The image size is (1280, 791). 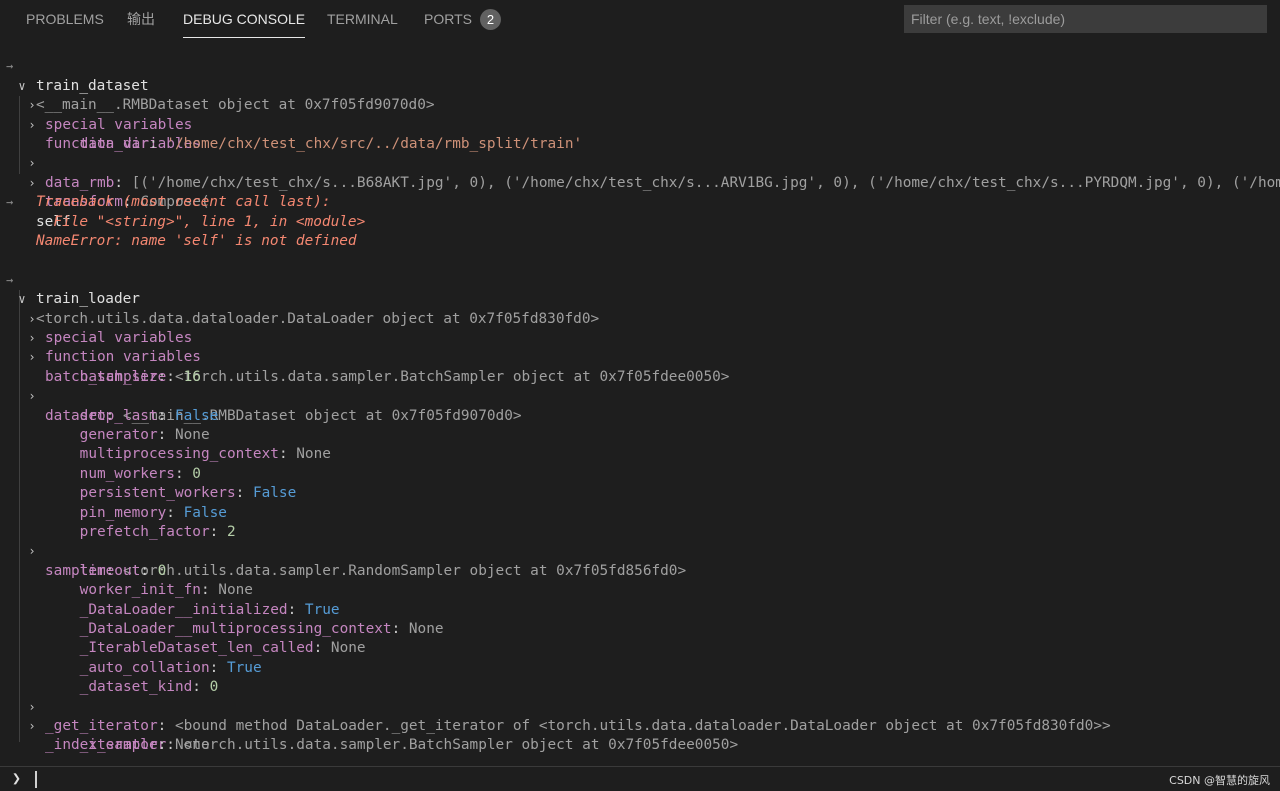 I want to click on variable-value: False, so click(x=274, y=493).